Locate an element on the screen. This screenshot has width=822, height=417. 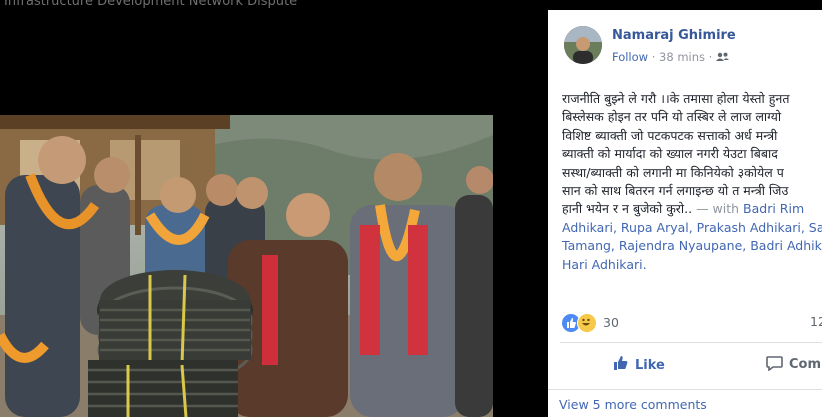
post-line-text: हानी भयेन र न बुजेको कुरो.. is located at coordinates (629, 209).